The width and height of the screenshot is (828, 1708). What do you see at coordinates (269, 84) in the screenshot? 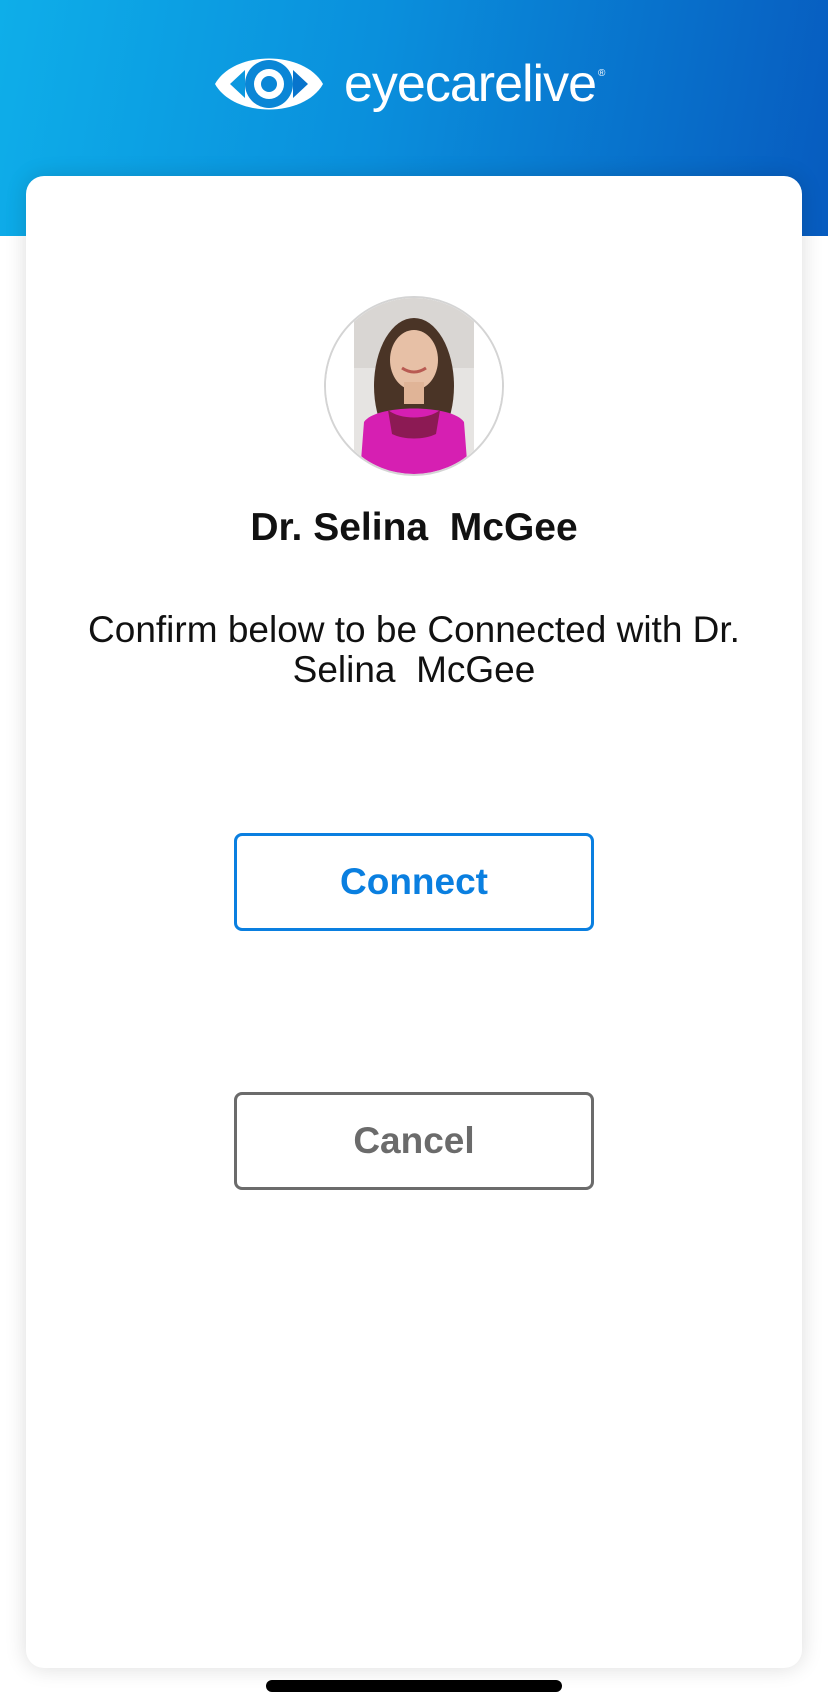
I see `eye-icon` at bounding box center [269, 84].